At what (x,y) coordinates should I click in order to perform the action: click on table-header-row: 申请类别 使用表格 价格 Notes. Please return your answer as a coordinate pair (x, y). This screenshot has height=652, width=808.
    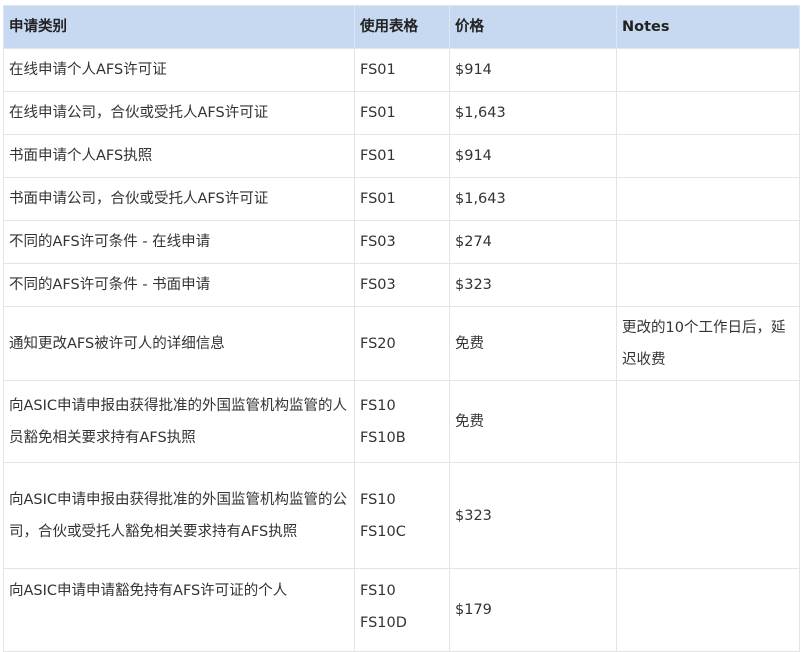
    Looking at the image, I should click on (401, 27).